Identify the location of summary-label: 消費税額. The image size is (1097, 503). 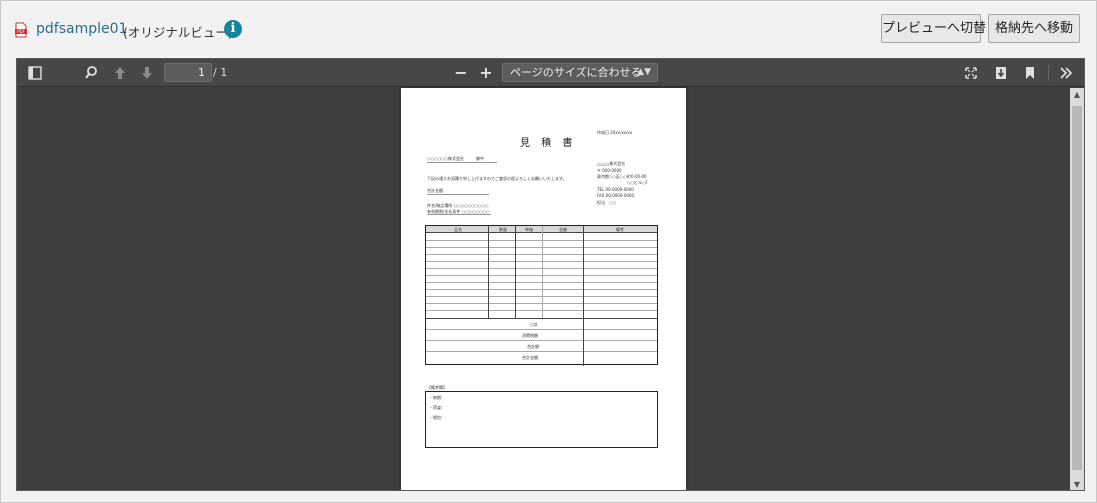
(530, 335).